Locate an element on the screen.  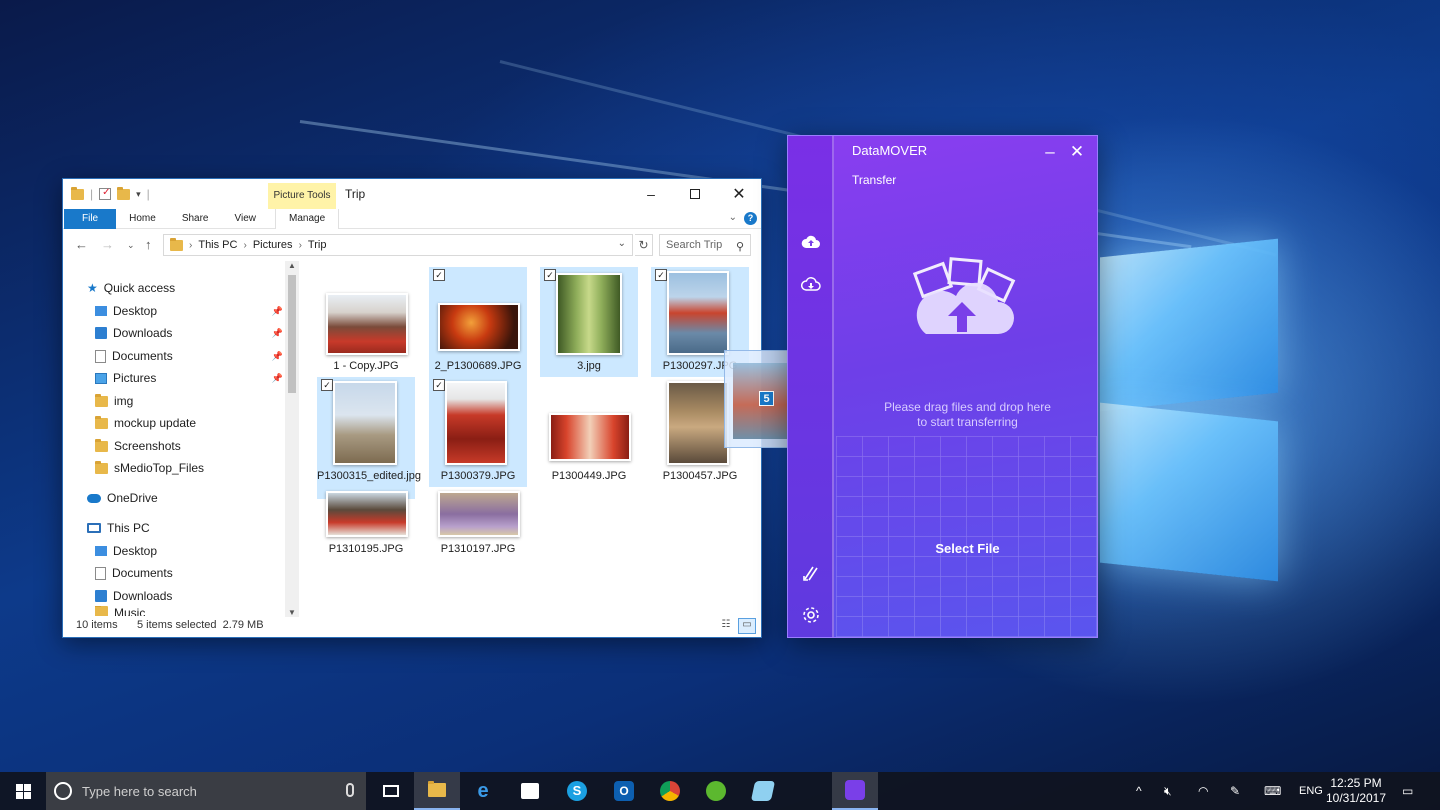
outlook-icon: O is located at coordinates (624, 791).